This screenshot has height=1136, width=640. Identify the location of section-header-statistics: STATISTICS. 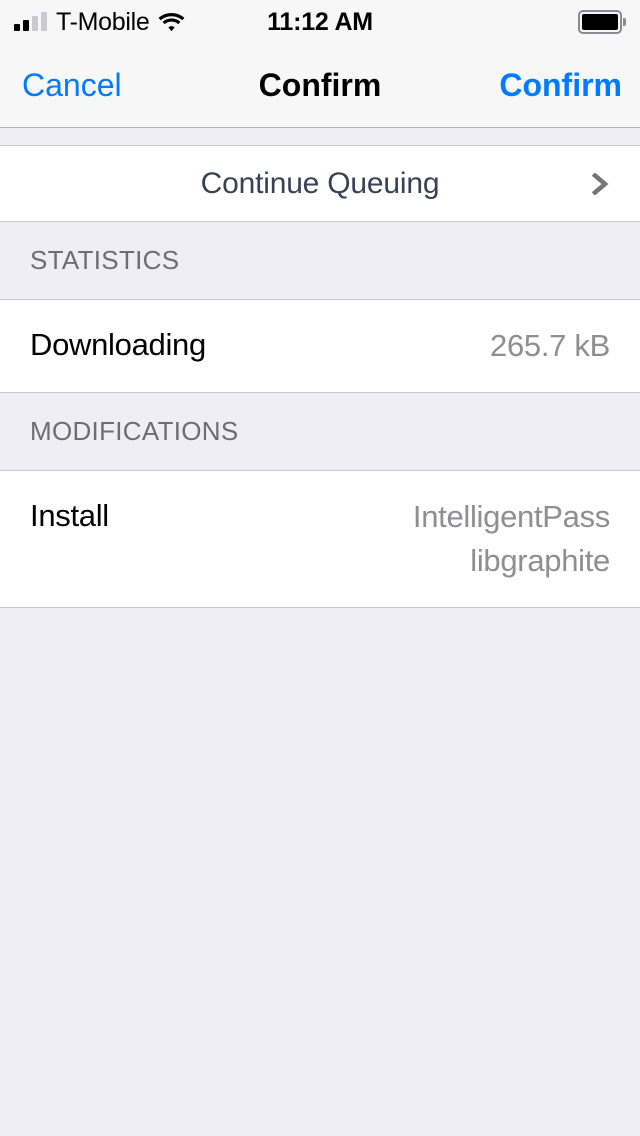
(320, 261).